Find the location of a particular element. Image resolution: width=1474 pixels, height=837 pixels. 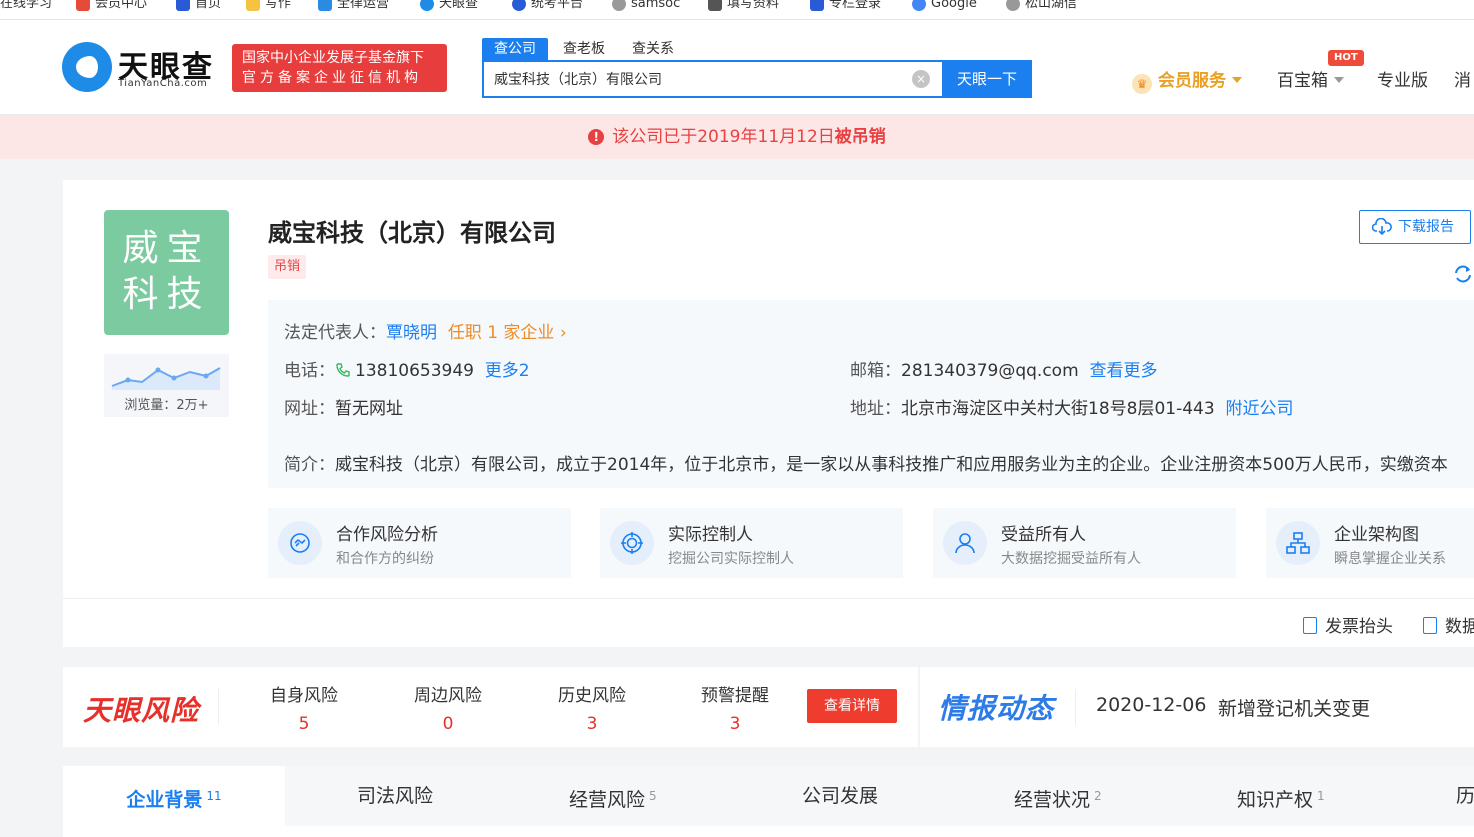

section-tabs: 企业背景 11 司法风险 经营风险 5 公司发展 经营状况 2 知识产权 1 历 is located at coordinates (768, 796).